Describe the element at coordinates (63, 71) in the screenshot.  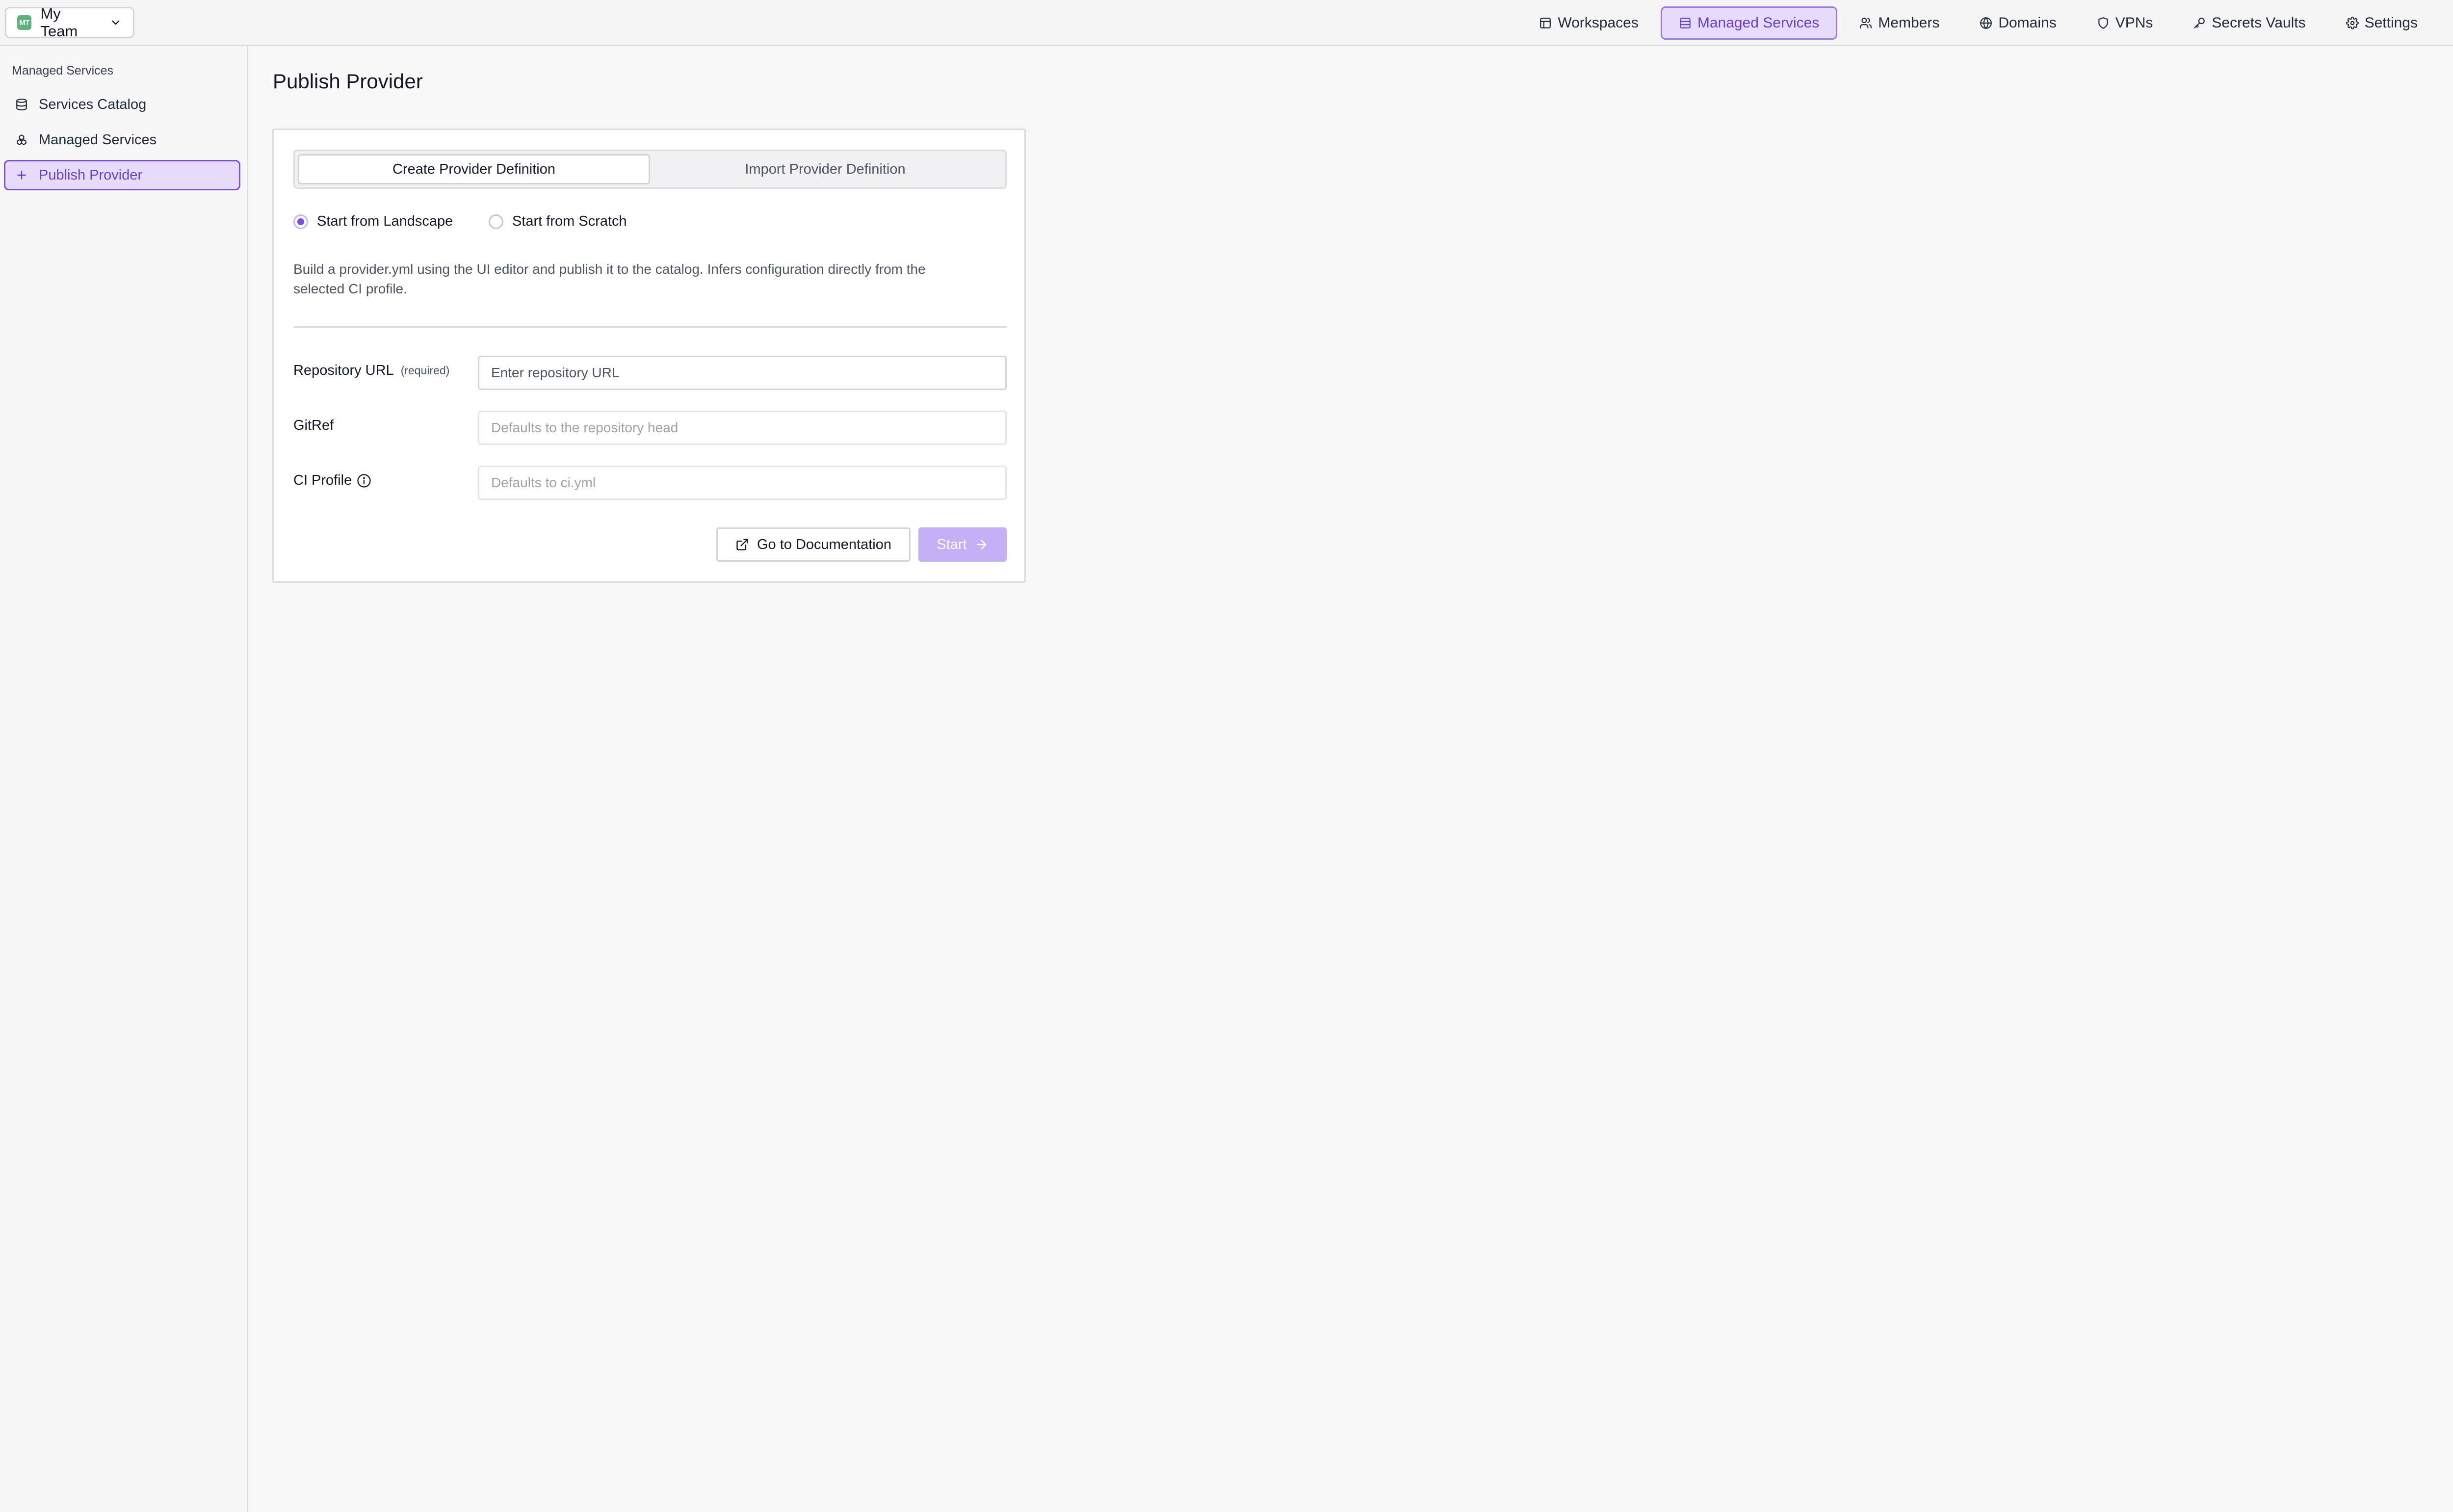
I see `sidebar-heading: Managed Services` at that location.